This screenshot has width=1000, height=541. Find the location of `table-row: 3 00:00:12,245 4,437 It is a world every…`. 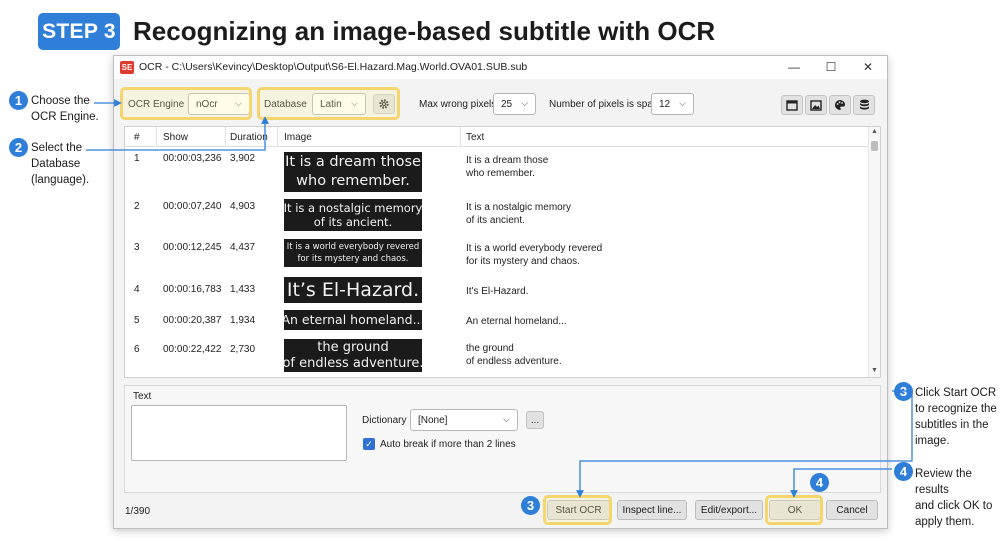

table-row: 3 00:00:12,245 4,437 It is a world every… is located at coordinates (497, 254).